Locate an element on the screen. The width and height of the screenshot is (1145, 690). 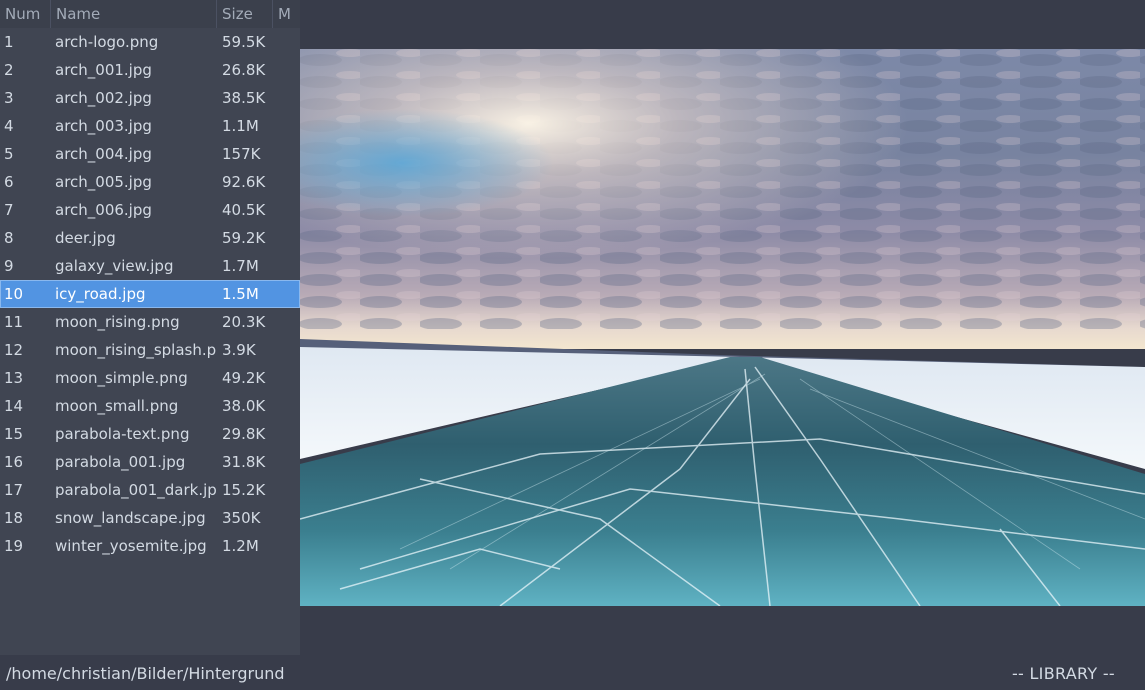
file-row: 12 moon_rising_splash.png 3.9K is located at coordinates (150, 350).